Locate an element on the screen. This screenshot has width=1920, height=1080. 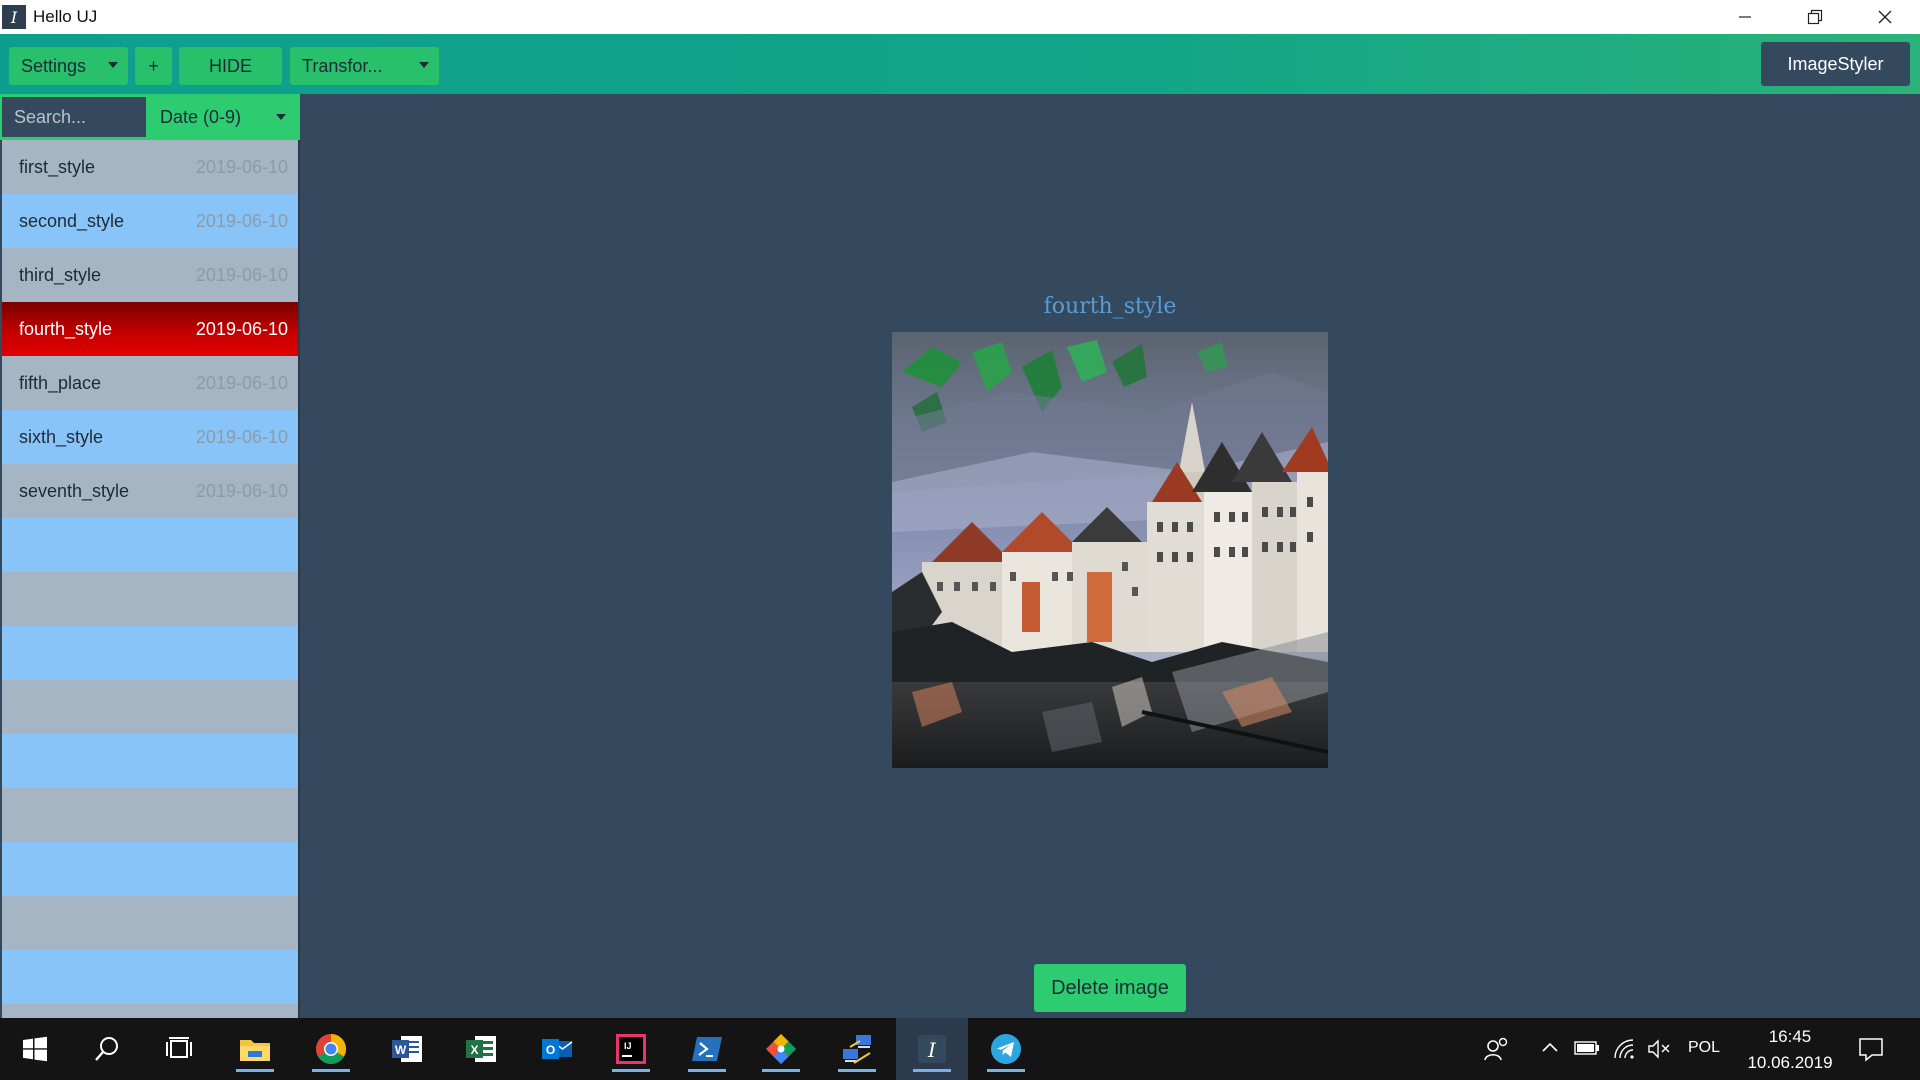
close-button is located at coordinates (1885, 17).